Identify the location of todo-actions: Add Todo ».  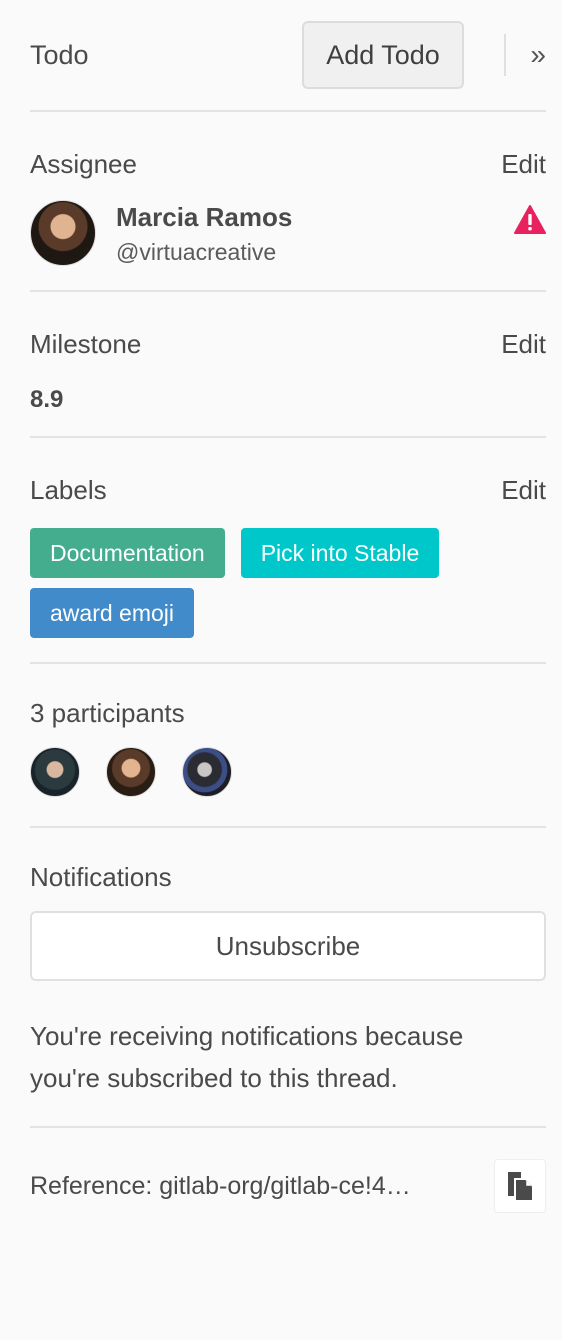
(424, 55).